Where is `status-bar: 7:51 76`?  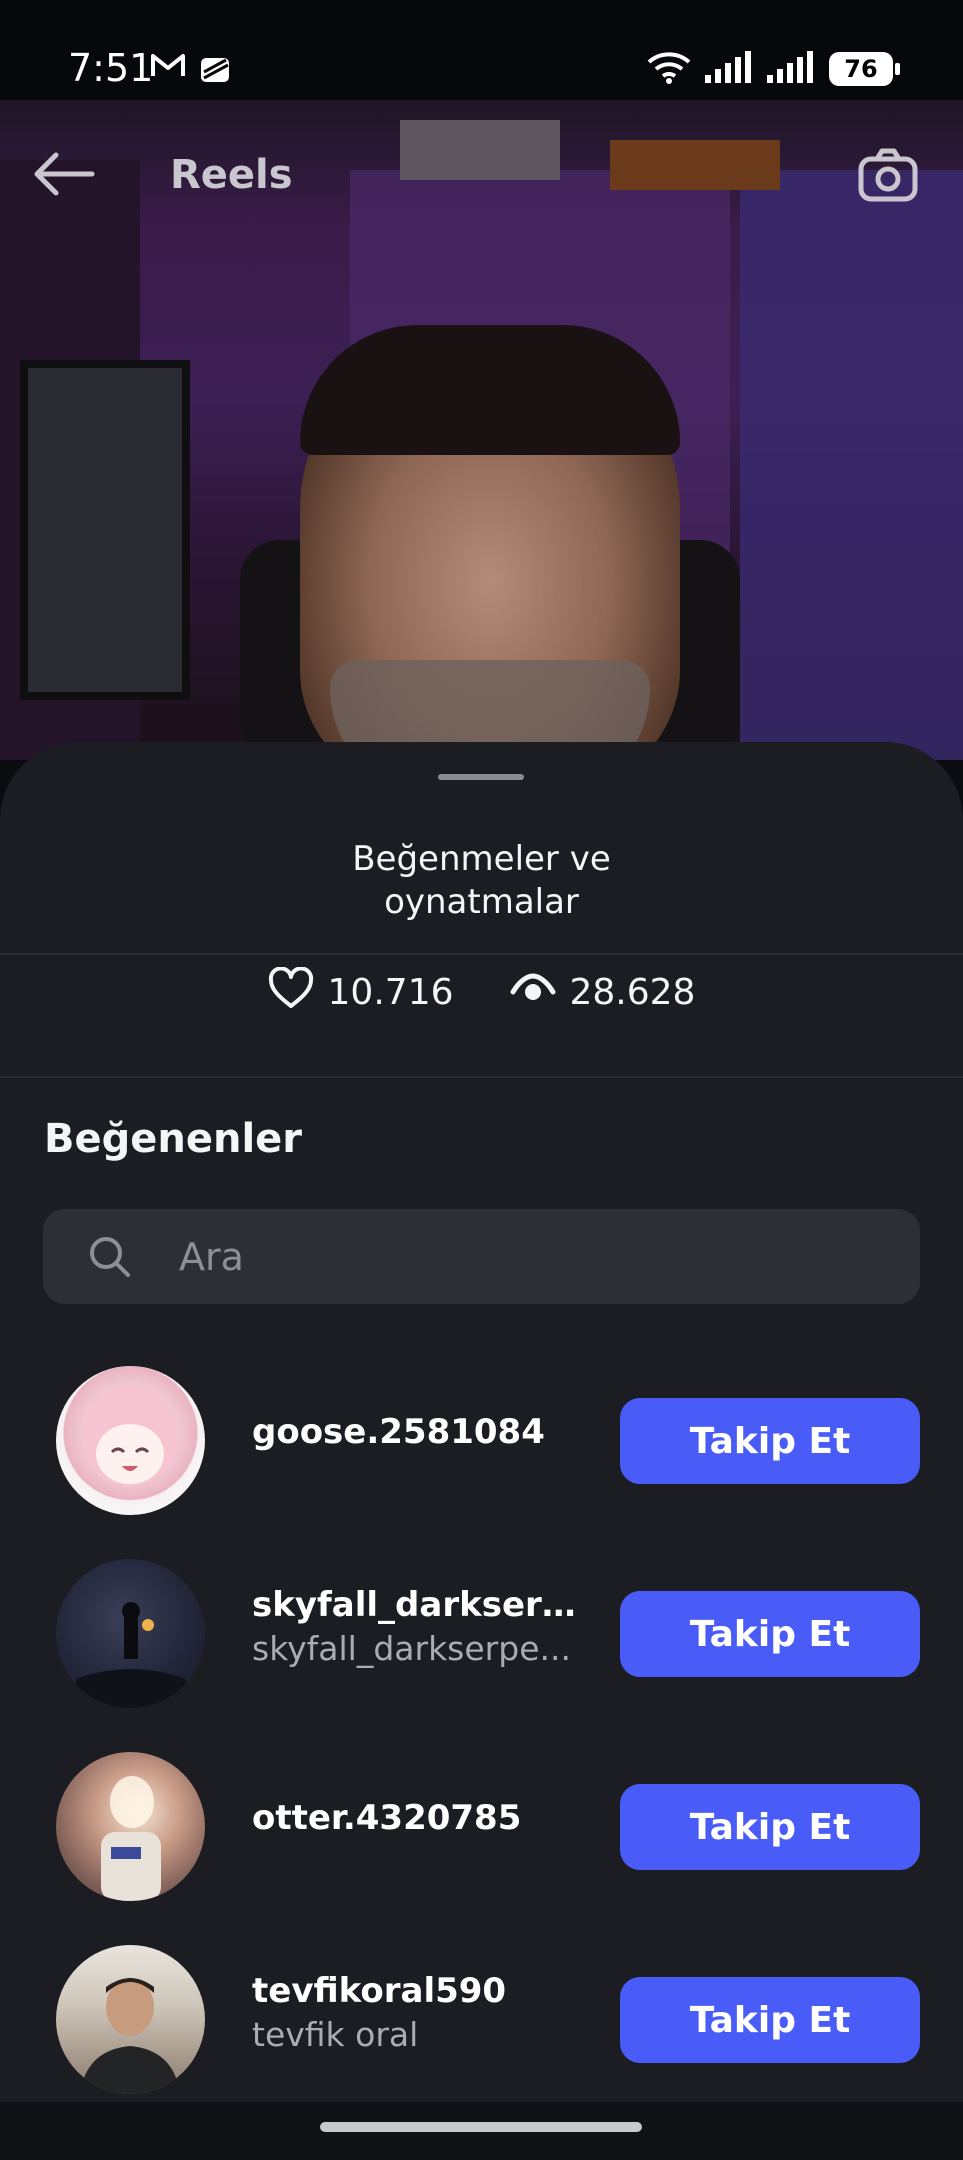
status-bar: 7:51 76 is located at coordinates (481, 50).